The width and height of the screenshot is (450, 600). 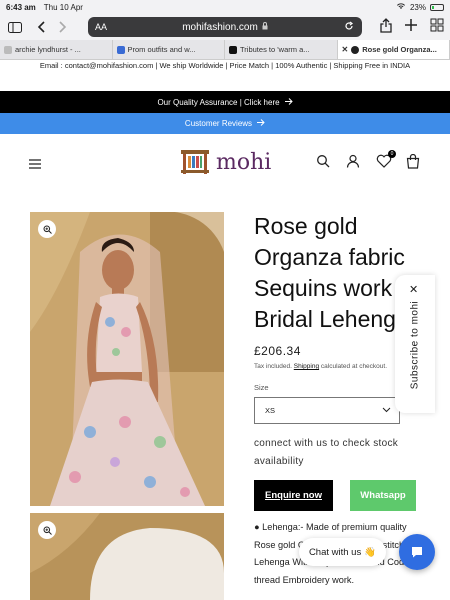 I want to click on menu-icon, so click(x=35, y=165).